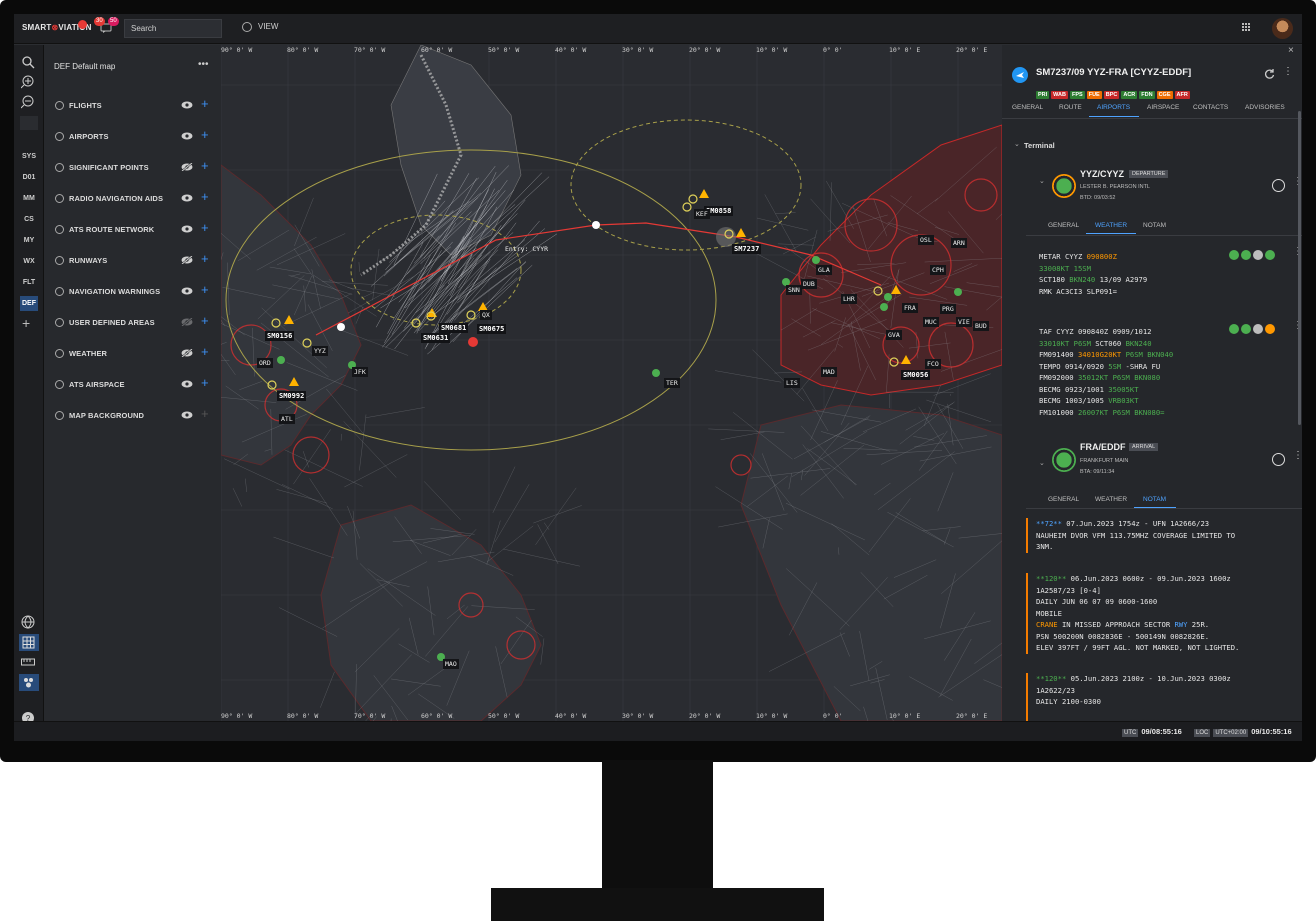 This screenshot has width=1316, height=922. Describe the element at coordinates (265, 363) in the screenshot. I see `airport-label: ORD` at that location.